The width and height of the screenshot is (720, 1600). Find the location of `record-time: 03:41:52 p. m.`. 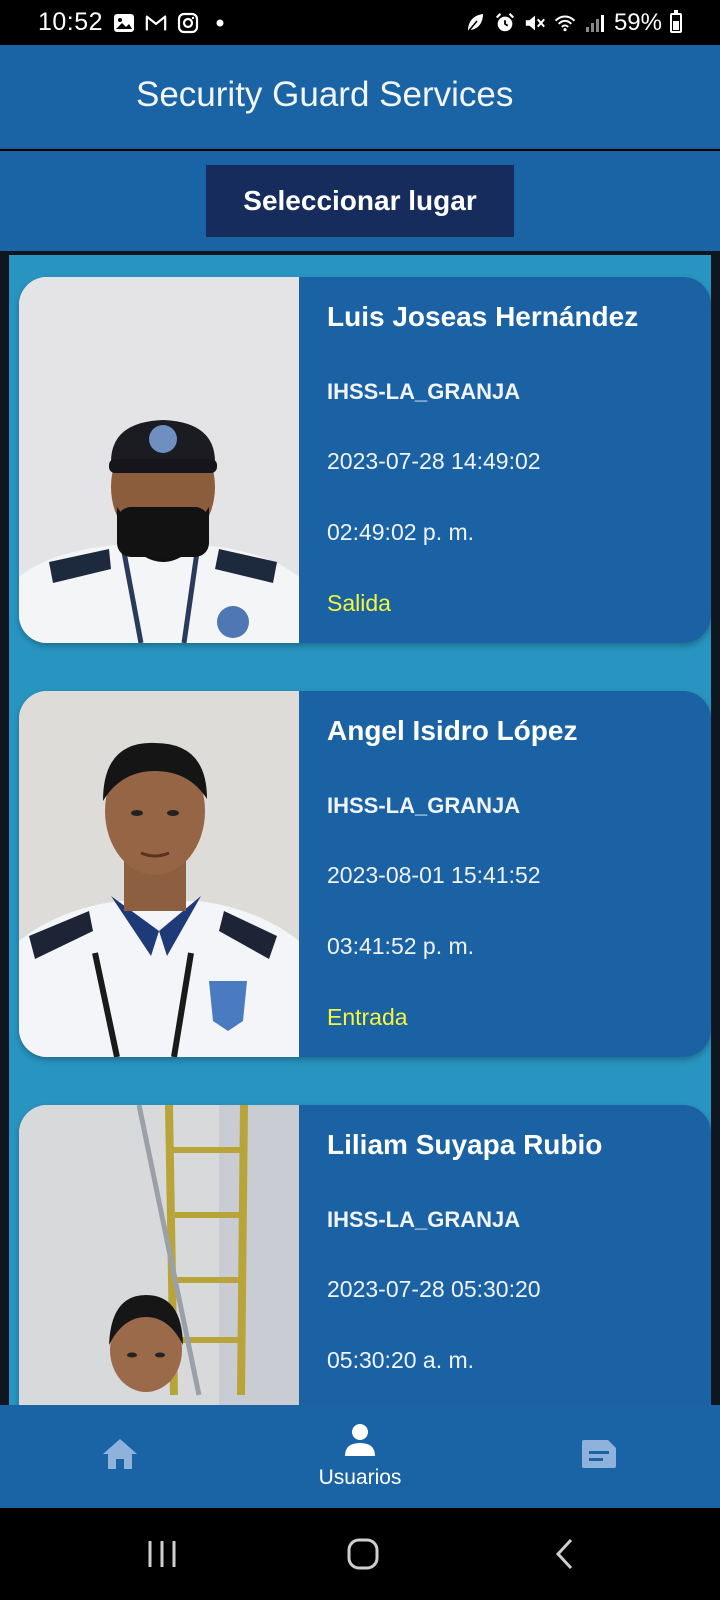

record-time: 03:41:52 p. m. is located at coordinates (401, 946).